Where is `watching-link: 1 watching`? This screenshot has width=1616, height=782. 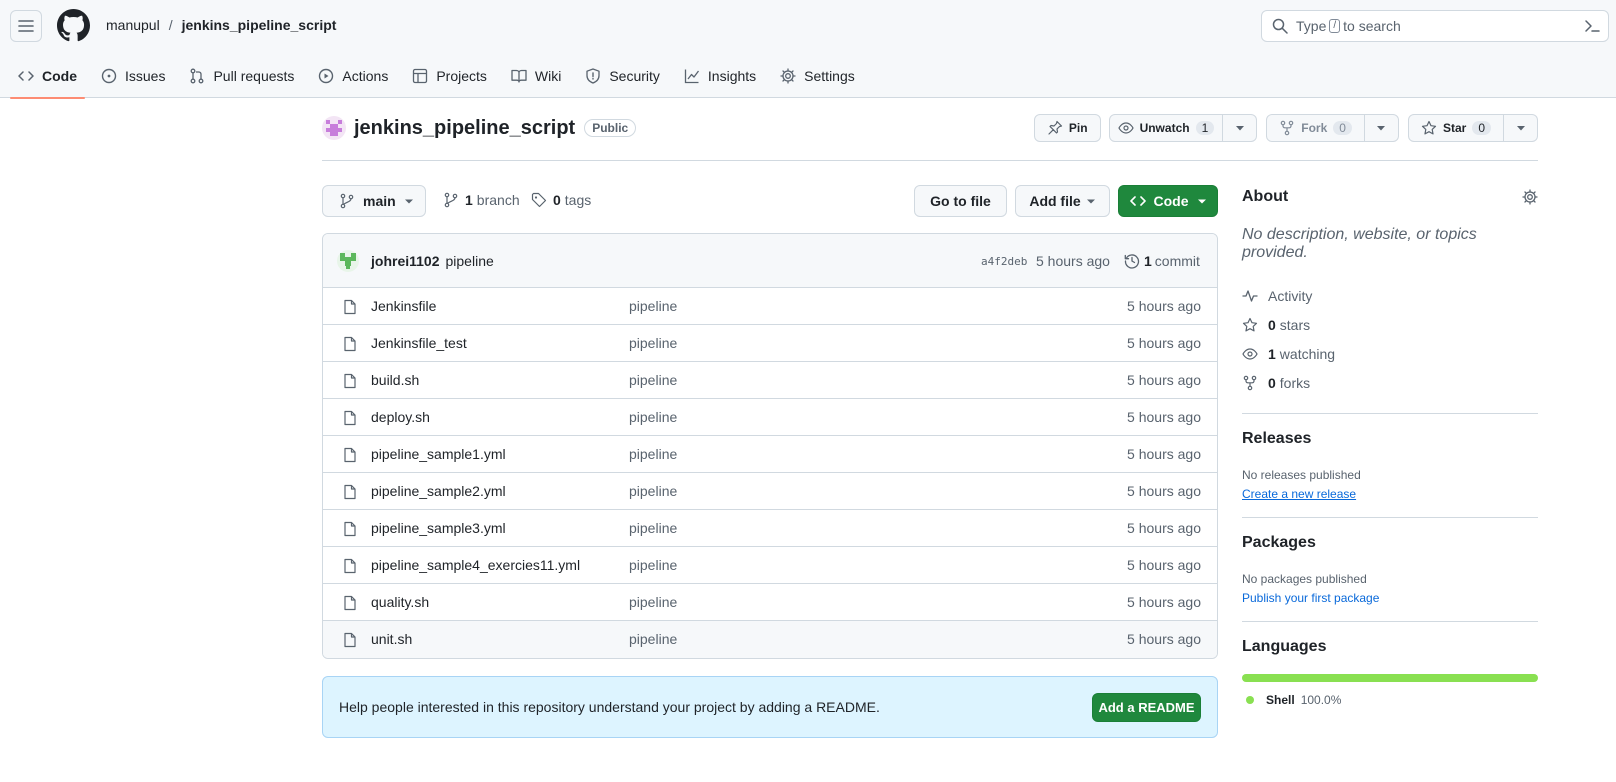 watching-link: 1 watching is located at coordinates (1390, 353).